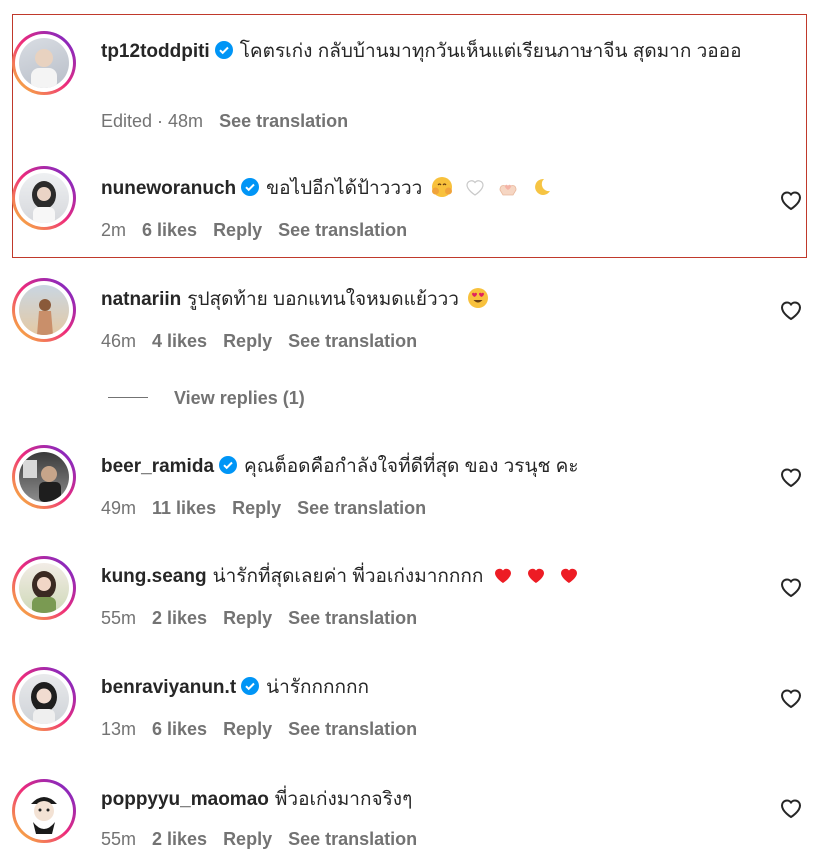 This screenshot has width=820, height=858. Describe the element at coordinates (348, 576) in the screenshot. I see `comment-text: น่ารักที่สุดเลยค่า พี่วอเก่งมากกกก` at that location.